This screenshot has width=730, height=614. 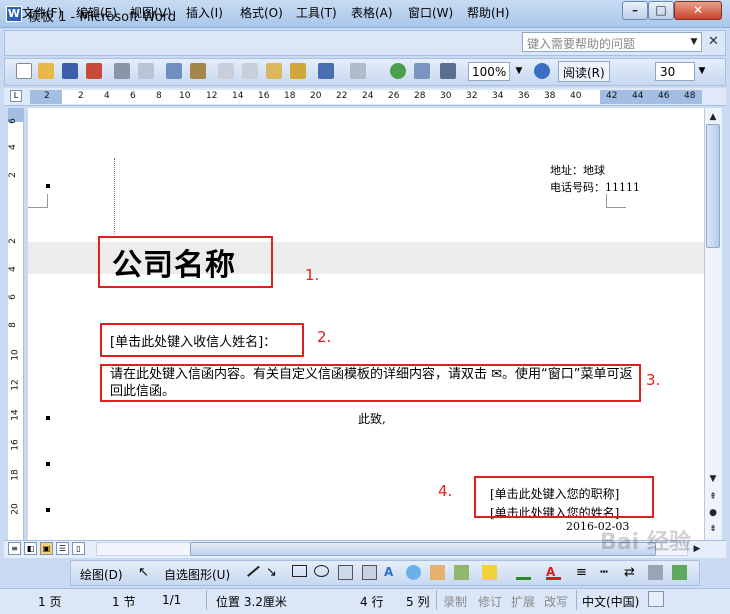 I want to click on closing-text: 此致,, so click(x=372, y=418).